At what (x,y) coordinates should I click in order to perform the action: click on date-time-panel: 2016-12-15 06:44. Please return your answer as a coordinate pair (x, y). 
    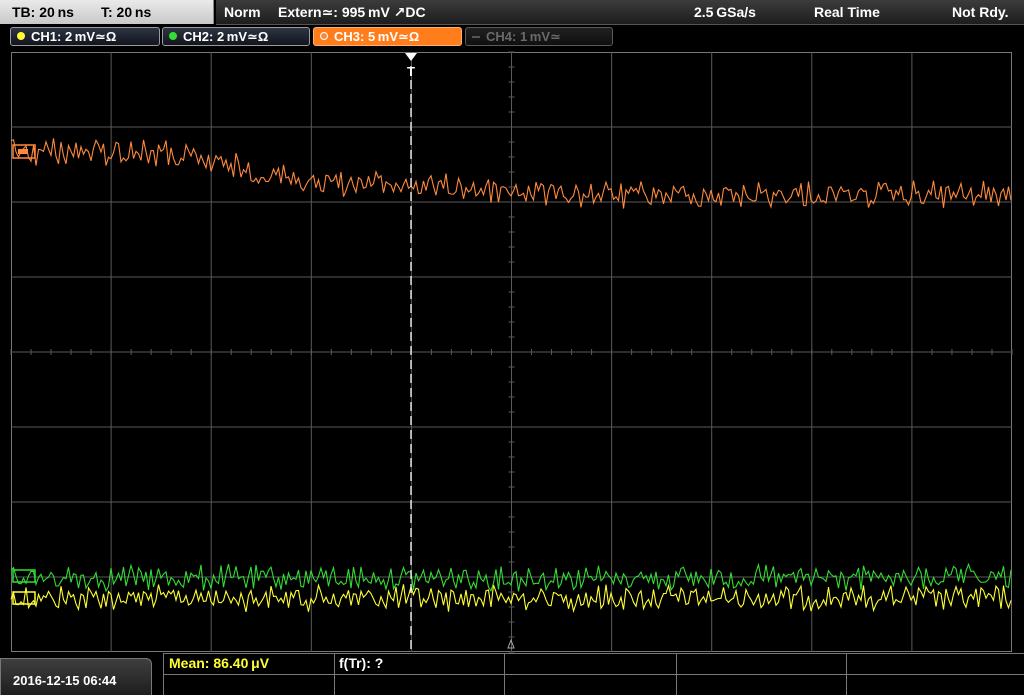
    Looking at the image, I should click on (76, 676).